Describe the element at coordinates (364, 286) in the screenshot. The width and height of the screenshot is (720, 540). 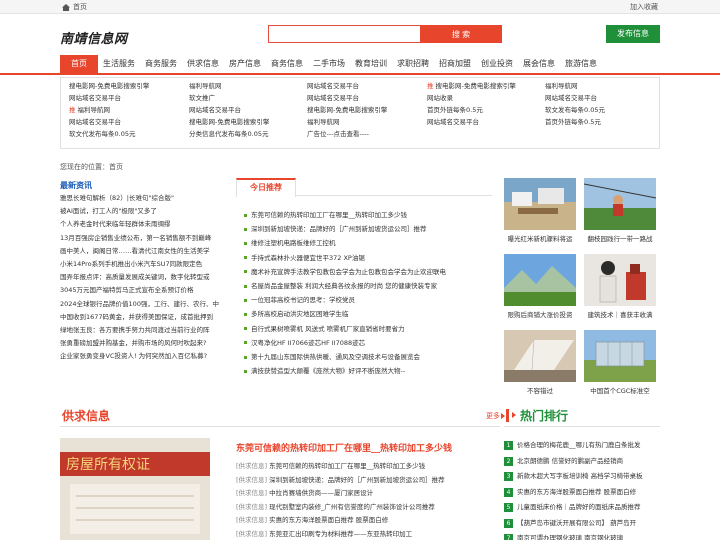
I see `recommend-item: 名屋尚品金屋整装 利润大经典各纹永报的时尚 您的健康快装专家` at that location.